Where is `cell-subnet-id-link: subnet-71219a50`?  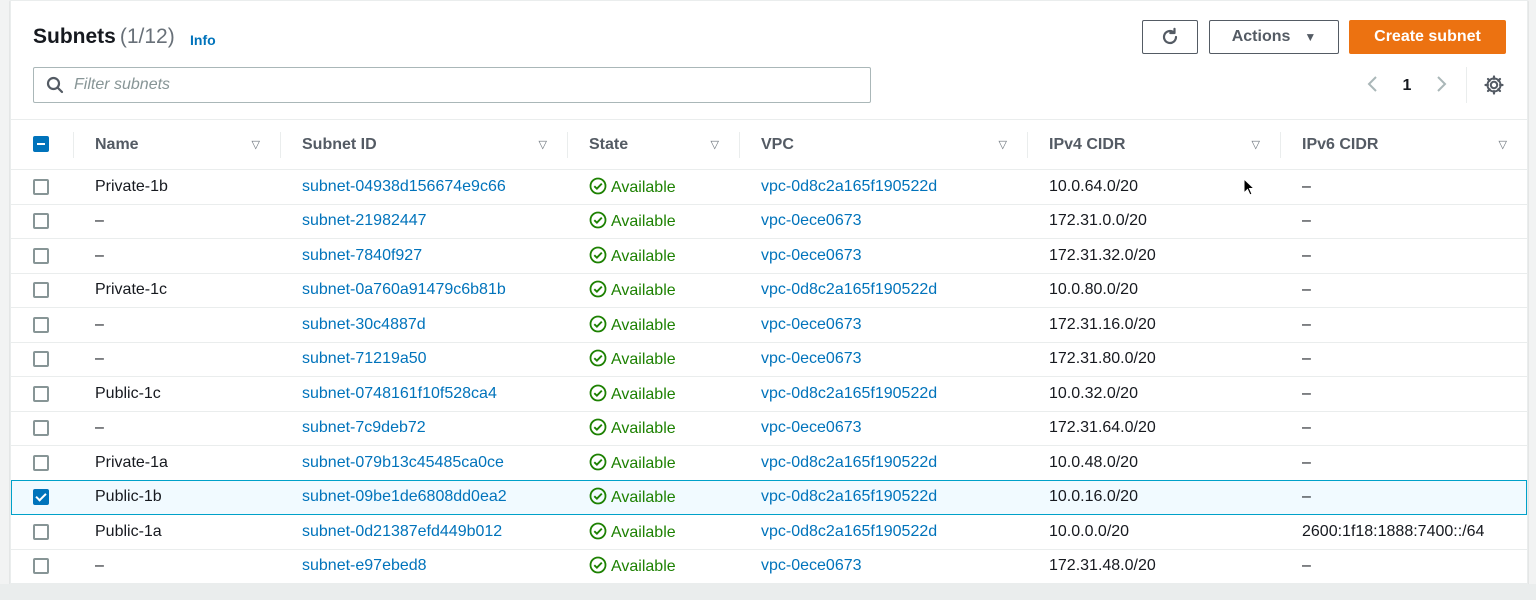 cell-subnet-id-link: subnet-71219a50 is located at coordinates (423, 359).